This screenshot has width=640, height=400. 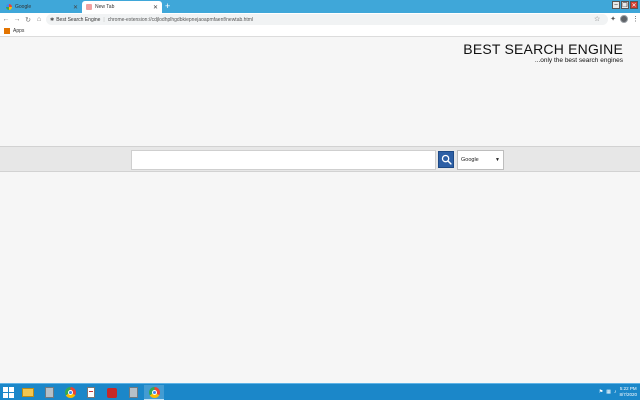 I want to click on menu-dots-icon: ⋮, so click(x=635, y=19).